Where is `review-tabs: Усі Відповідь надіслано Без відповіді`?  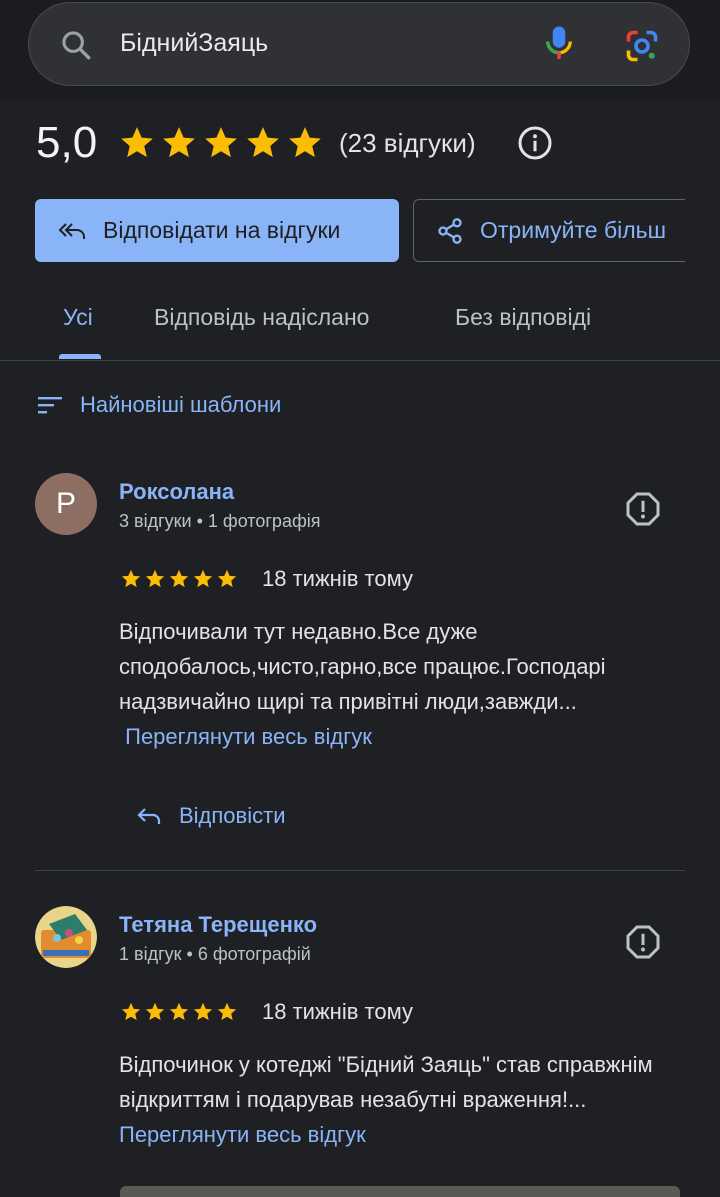
review-tabs: Усі Відповідь надіслано Без відповіді is located at coordinates (360, 325).